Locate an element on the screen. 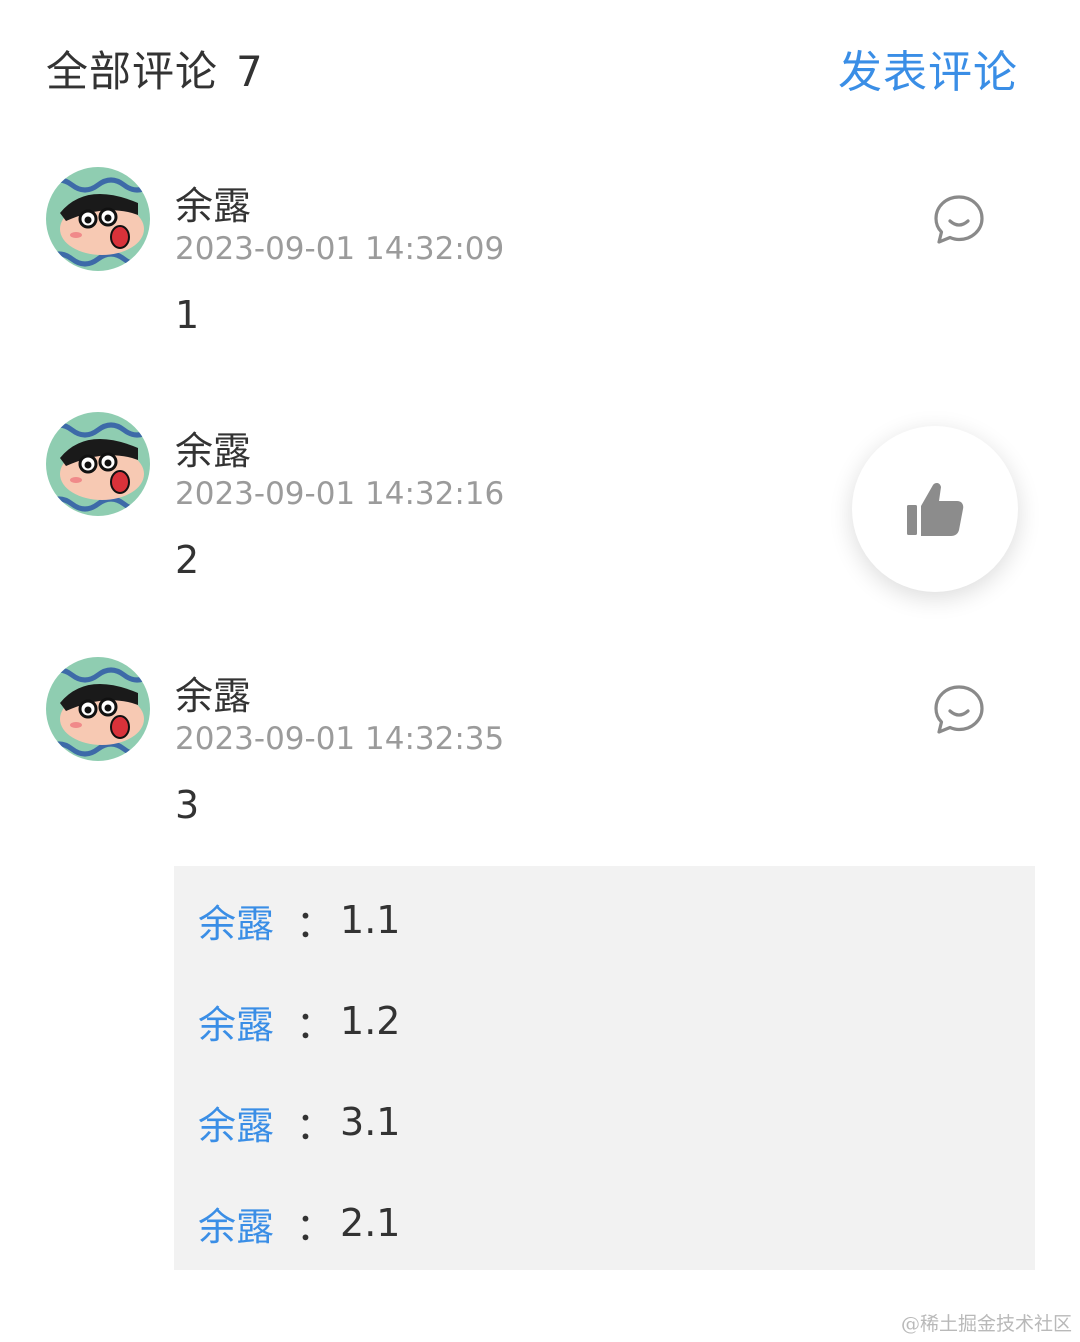  comment-time: 2023-09-01 14:32:16 is located at coordinates (340, 494).